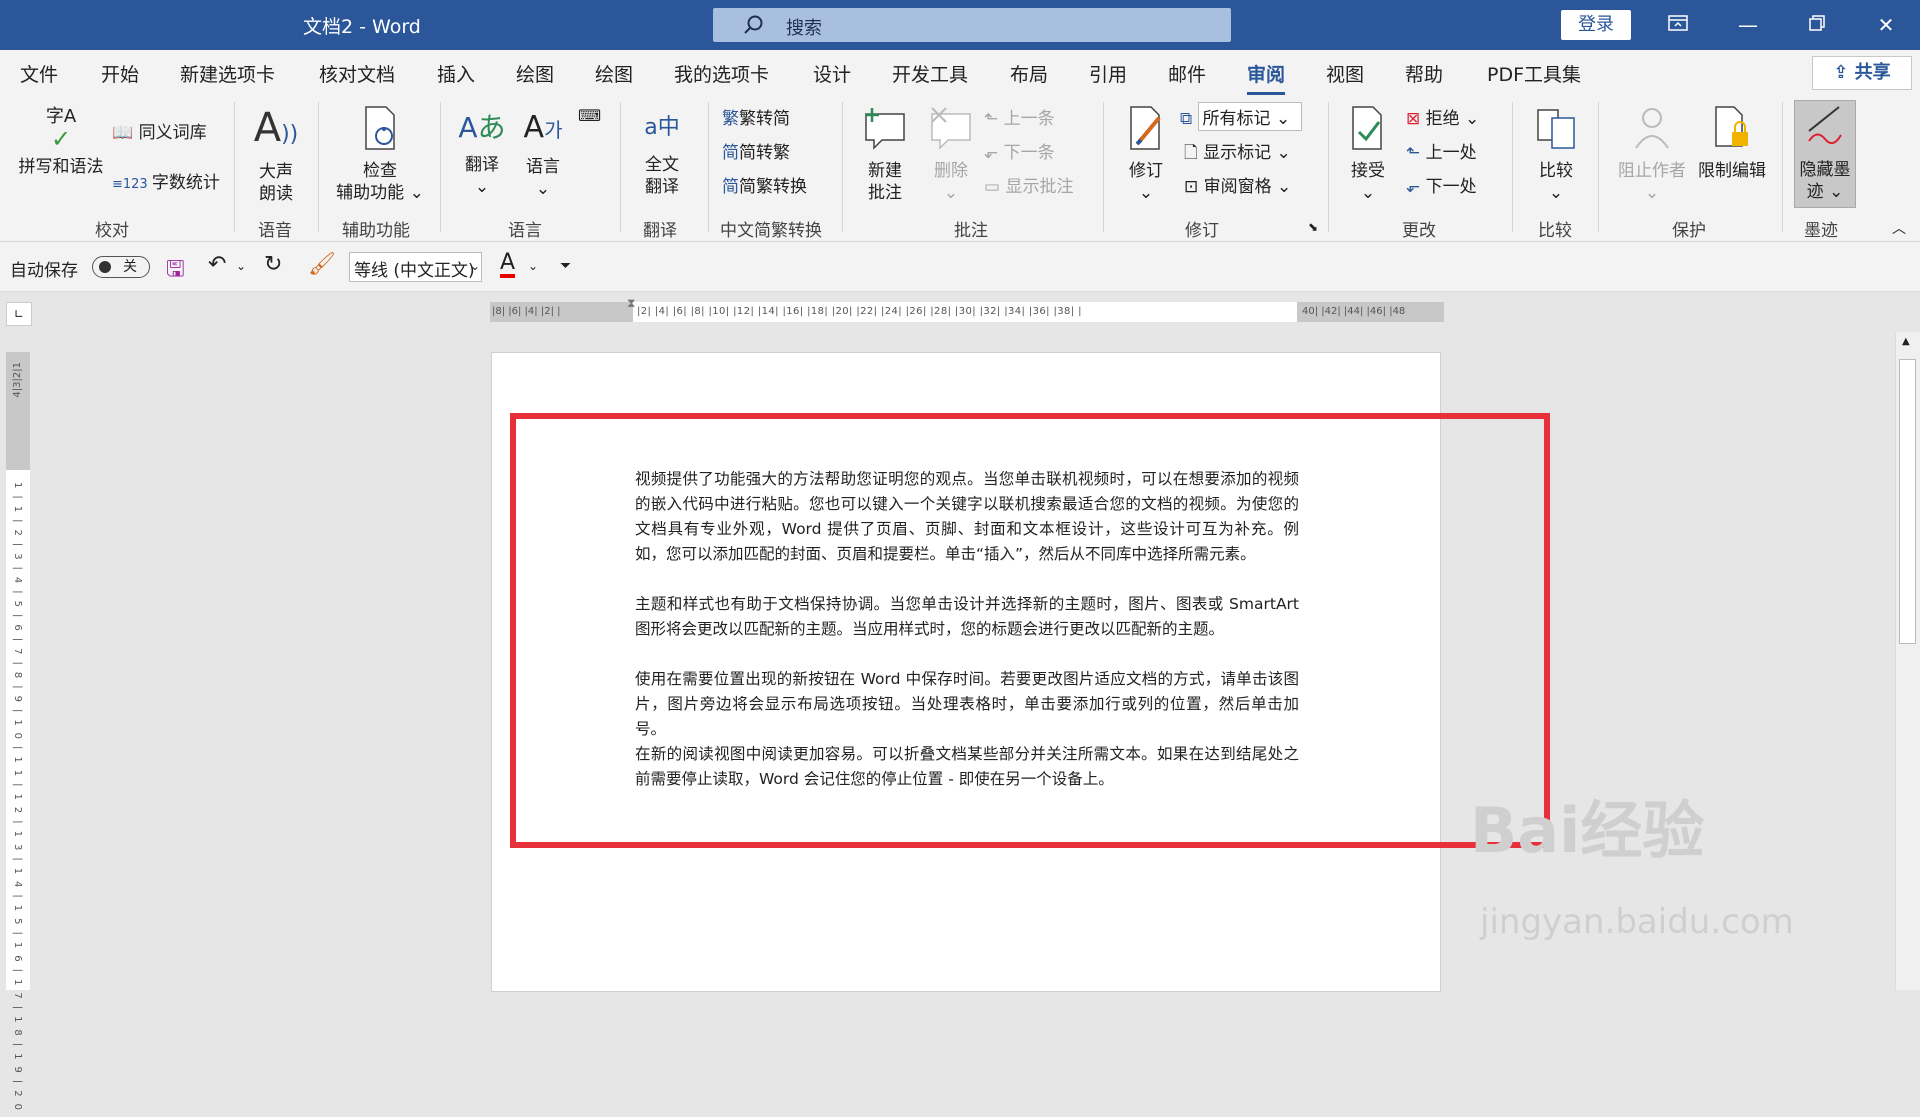  I want to click on language-button: A가 语言 ⌄, so click(543, 152).